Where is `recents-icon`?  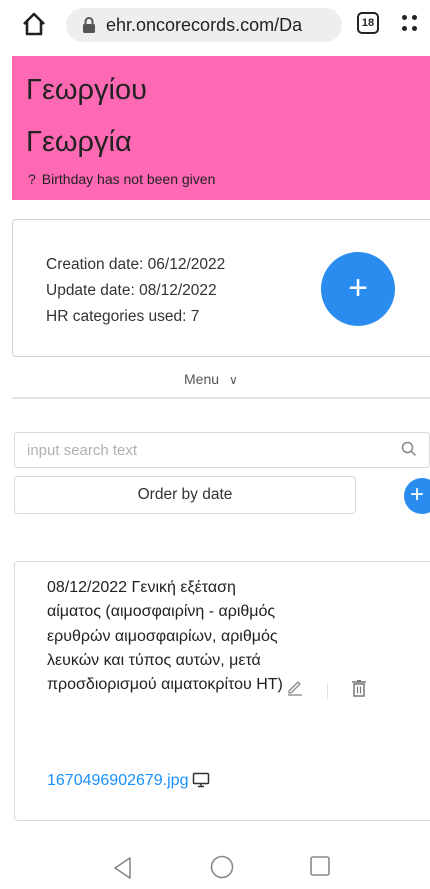 recents-icon is located at coordinates (320, 866).